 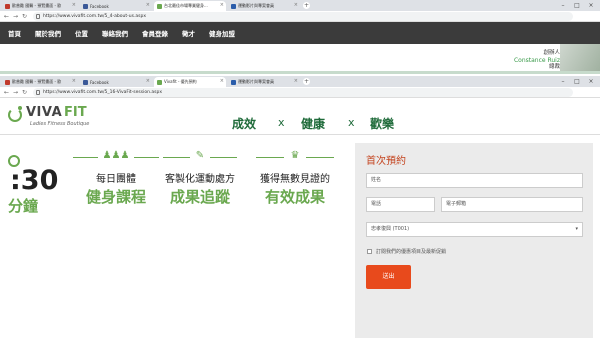 I want to click on browser-tab-active: 台北最佳市場專業健身... ×, so click(x=190, y=6).